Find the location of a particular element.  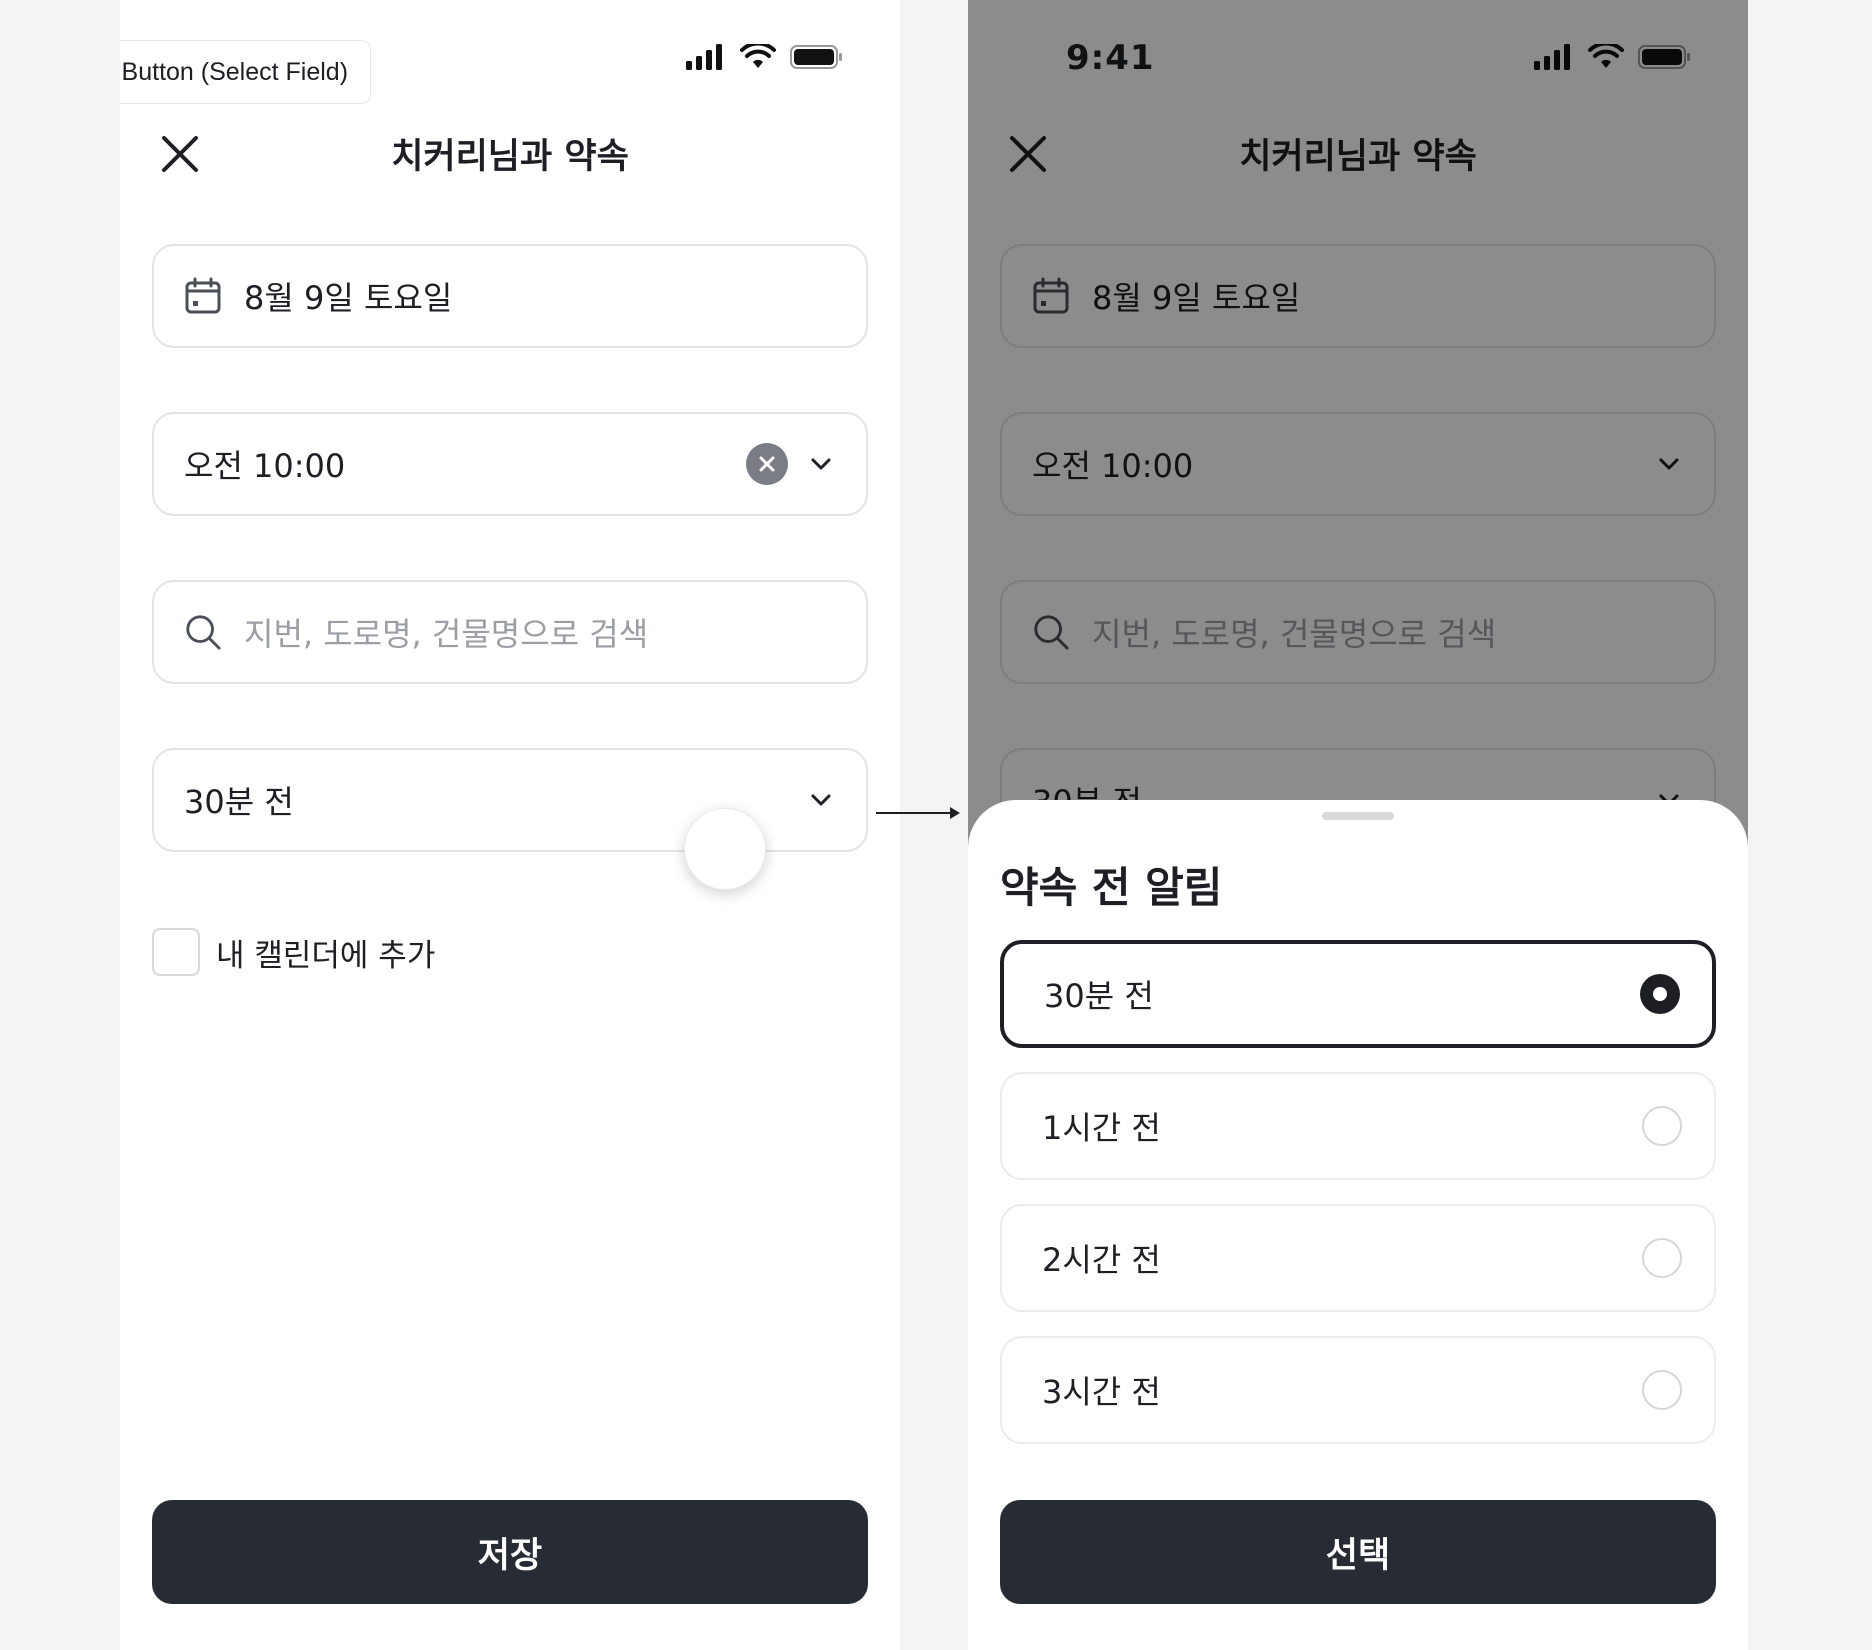

option-2-hour: 2시간 전 is located at coordinates (1358, 1258).